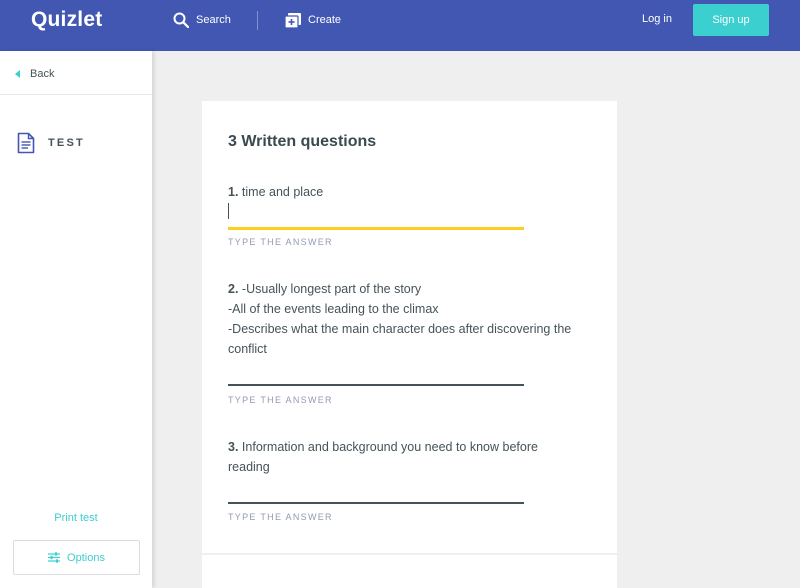 The width and height of the screenshot is (800, 588). What do you see at coordinates (233, 447) in the screenshot?
I see `question-number: 3.` at bounding box center [233, 447].